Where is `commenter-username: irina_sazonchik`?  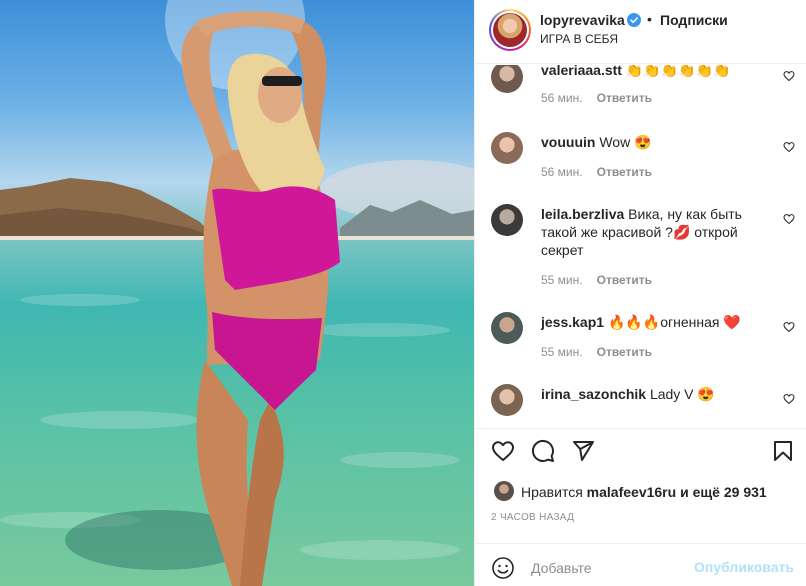
commenter-username: irina_sazonchik is located at coordinates (593, 394).